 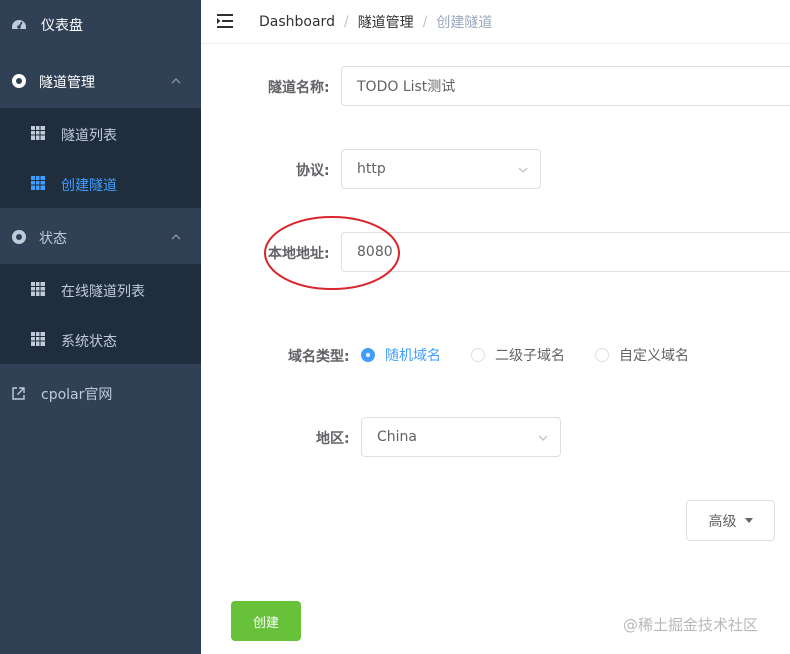 I want to click on radio-label: 随机域名, so click(x=413, y=356).